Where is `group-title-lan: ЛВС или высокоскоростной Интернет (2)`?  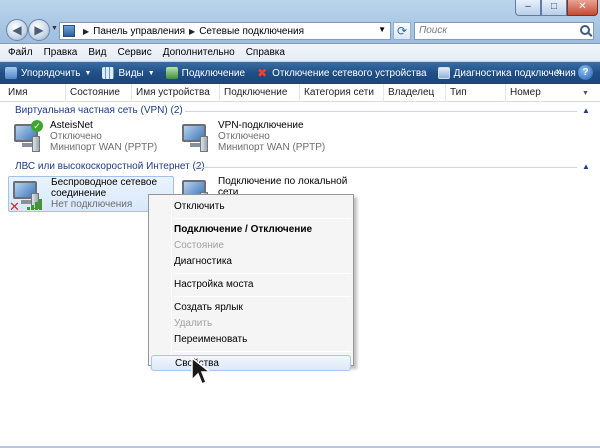 group-title-lan: ЛВС или высокоскоростной Интернет (2) is located at coordinates (110, 166).